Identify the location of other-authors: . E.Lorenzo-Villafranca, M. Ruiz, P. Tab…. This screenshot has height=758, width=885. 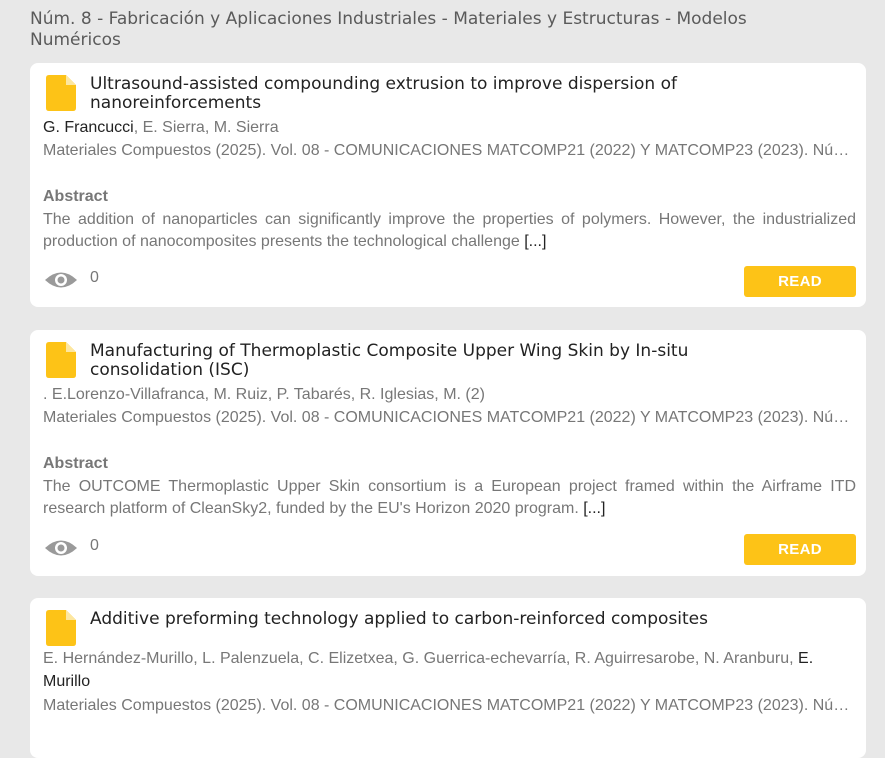
(264, 394).